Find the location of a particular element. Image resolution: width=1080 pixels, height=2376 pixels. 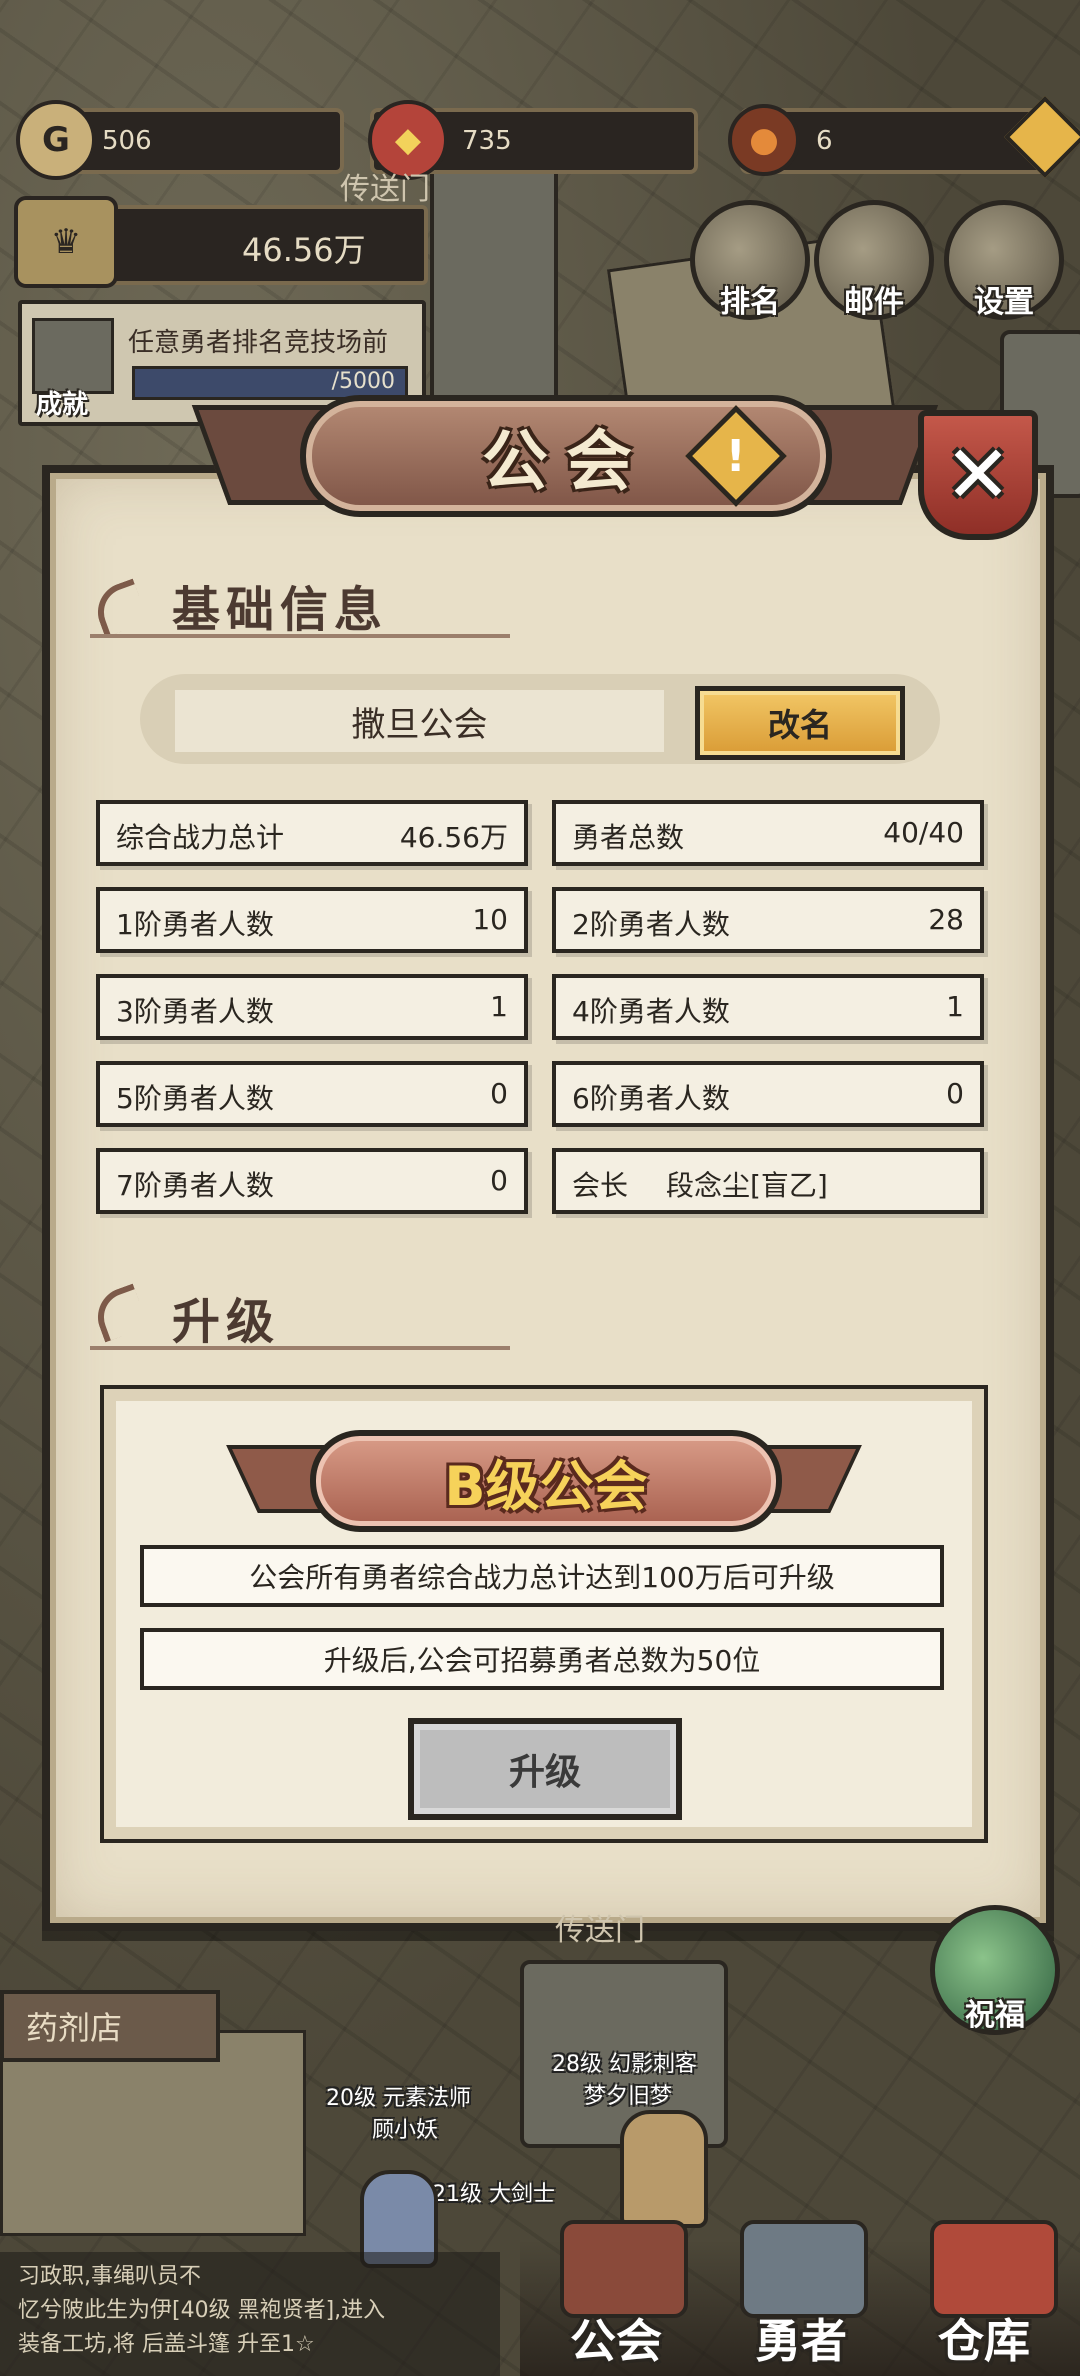

stat-label: 会长 is located at coordinates (600, 1185).